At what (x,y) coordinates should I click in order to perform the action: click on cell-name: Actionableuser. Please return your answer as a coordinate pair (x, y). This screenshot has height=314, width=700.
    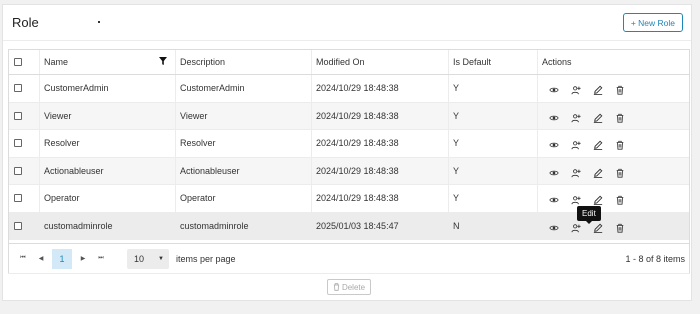
    Looking at the image, I should click on (108, 170).